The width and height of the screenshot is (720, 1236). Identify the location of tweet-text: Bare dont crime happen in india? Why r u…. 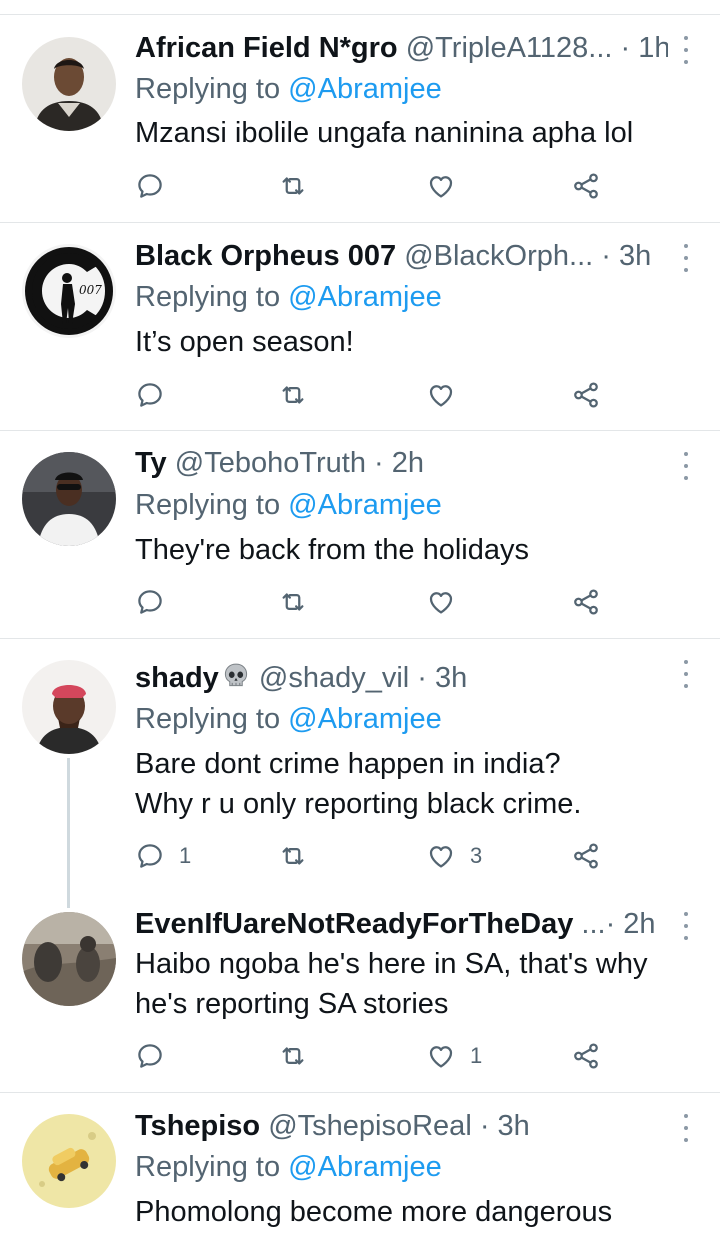
(412, 784).